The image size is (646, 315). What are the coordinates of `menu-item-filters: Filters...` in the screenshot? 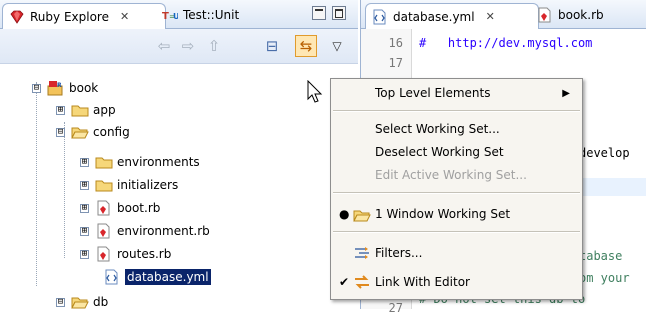 It's located at (456, 253).